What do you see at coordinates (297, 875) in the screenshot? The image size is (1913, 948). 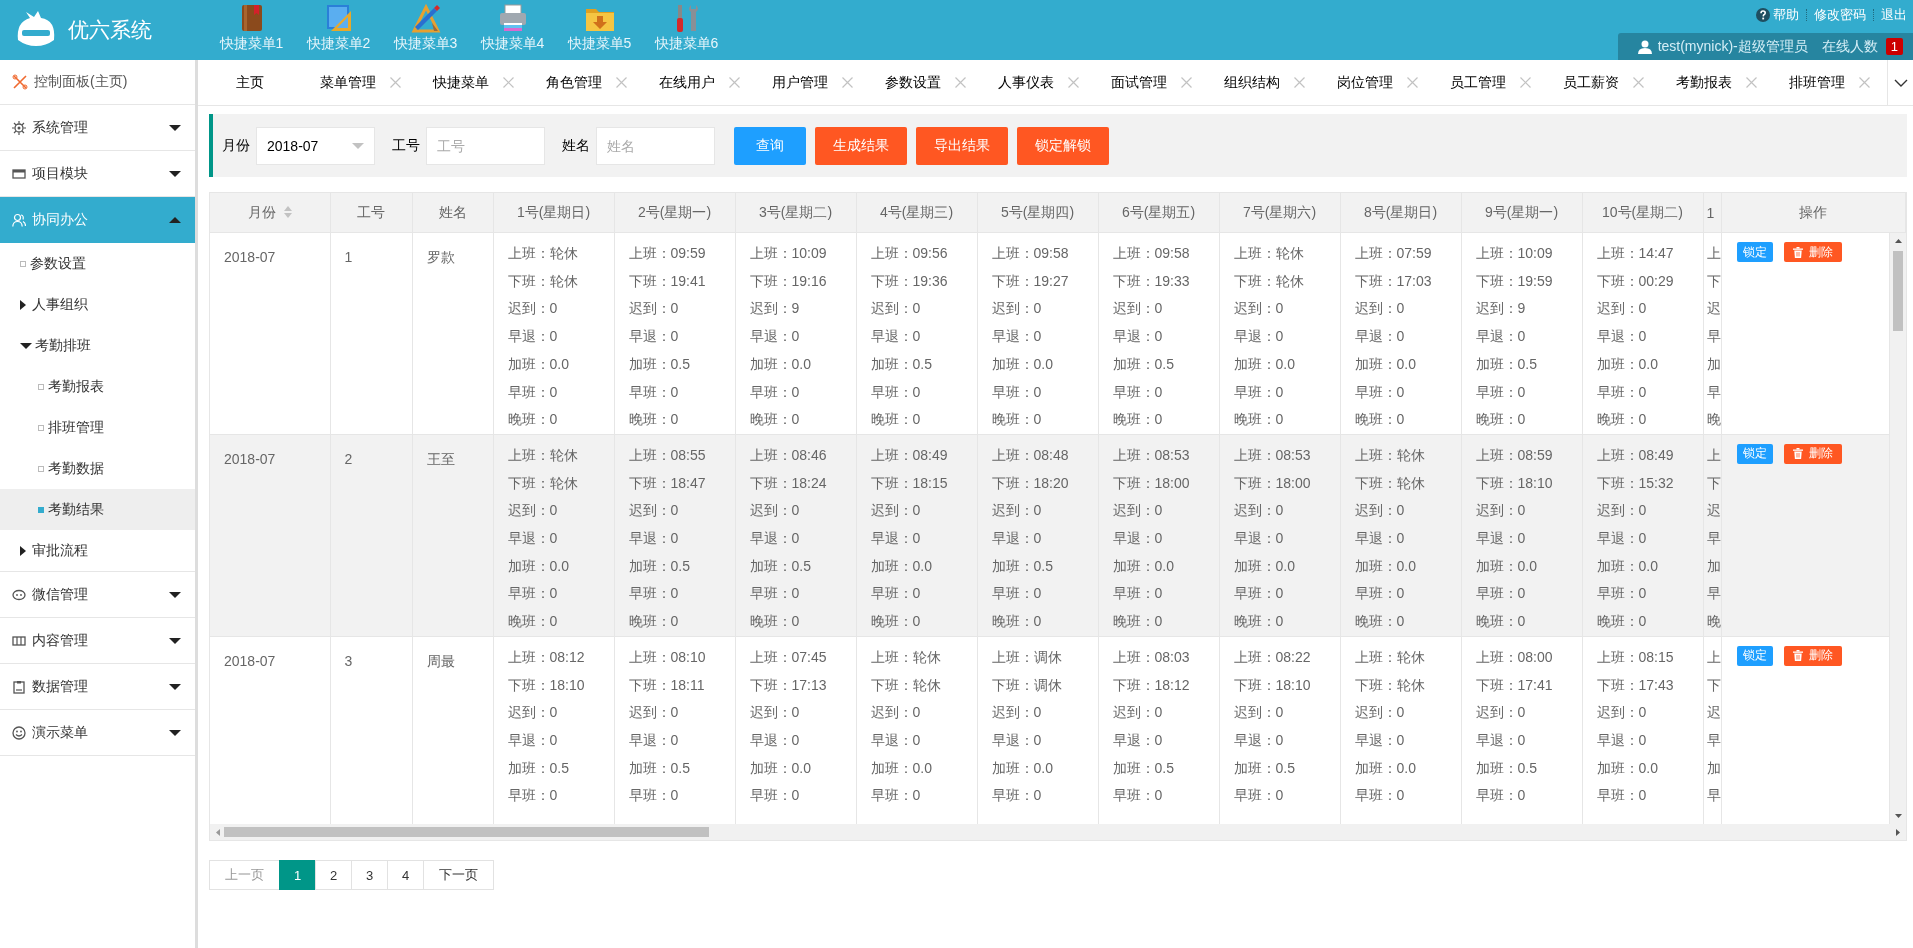 I see `page-link: 1` at bounding box center [297, 875].